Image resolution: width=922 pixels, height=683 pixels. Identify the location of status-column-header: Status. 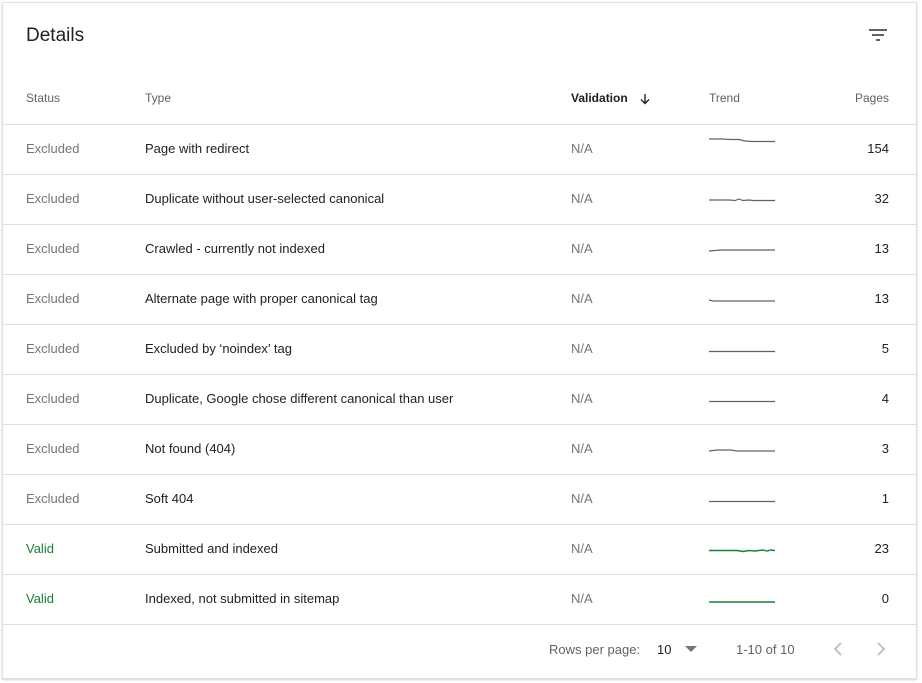
(43, 98).